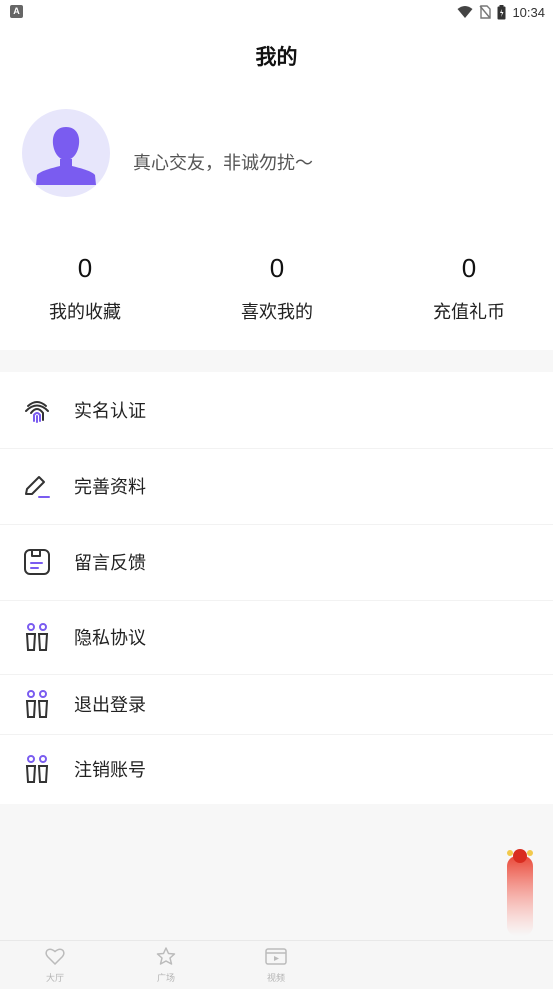 The image size is (553, 989). What do you see at coordinates (166, 965) in the screenshot?
I see `tab-square: 广场` at bounding box center [166, 965].